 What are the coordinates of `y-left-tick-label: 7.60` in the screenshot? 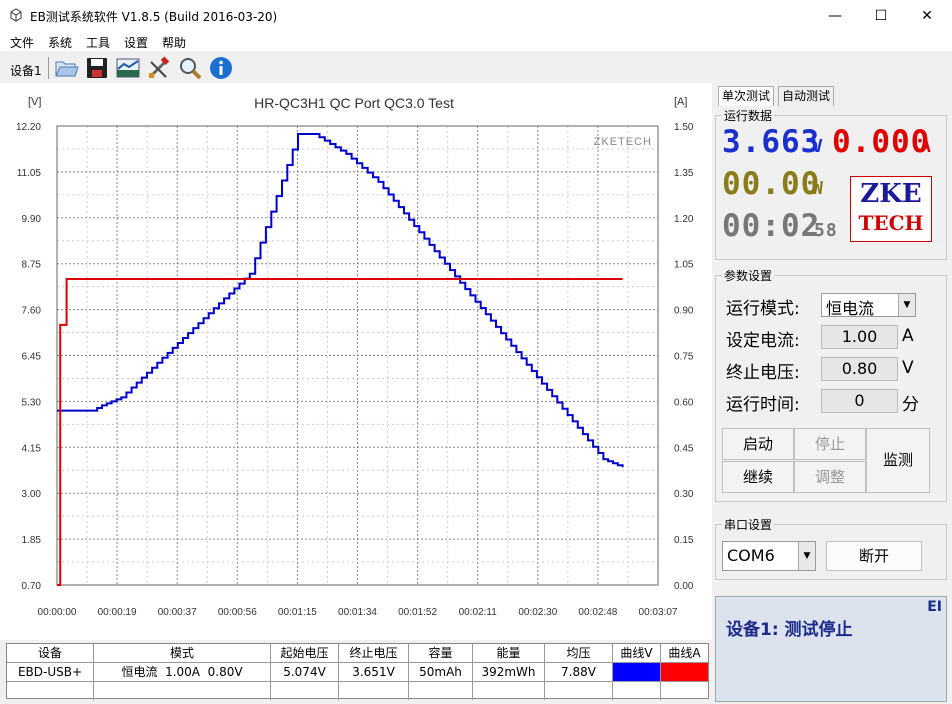 It's located at (32, 311).